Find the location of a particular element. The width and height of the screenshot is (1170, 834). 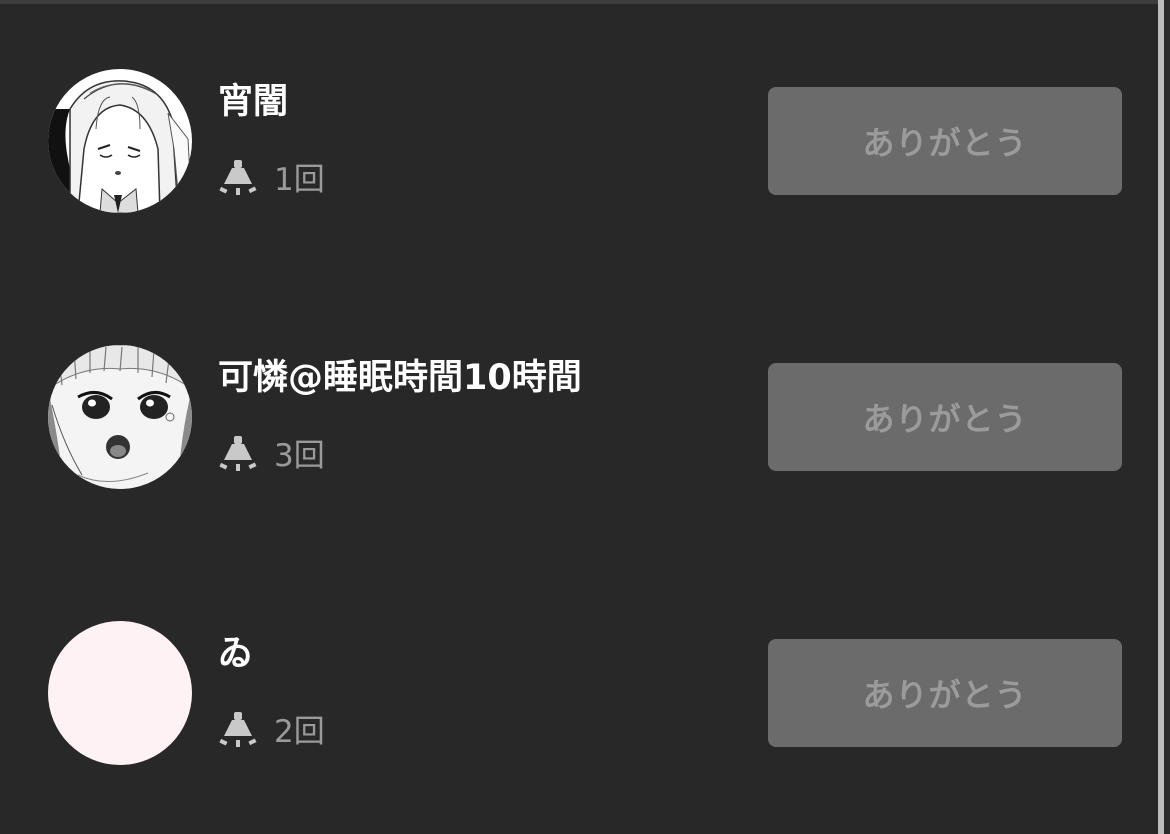

support-count: 3回 is located at coordinates (271, 452).